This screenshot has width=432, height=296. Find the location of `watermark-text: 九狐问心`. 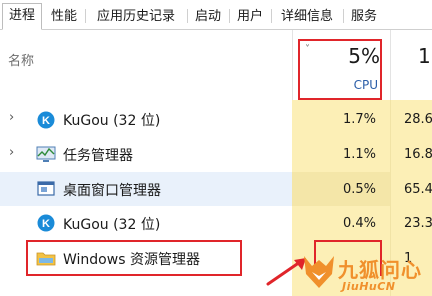

watermark-text: 九狐问心 is located at coordinates (380, 270).